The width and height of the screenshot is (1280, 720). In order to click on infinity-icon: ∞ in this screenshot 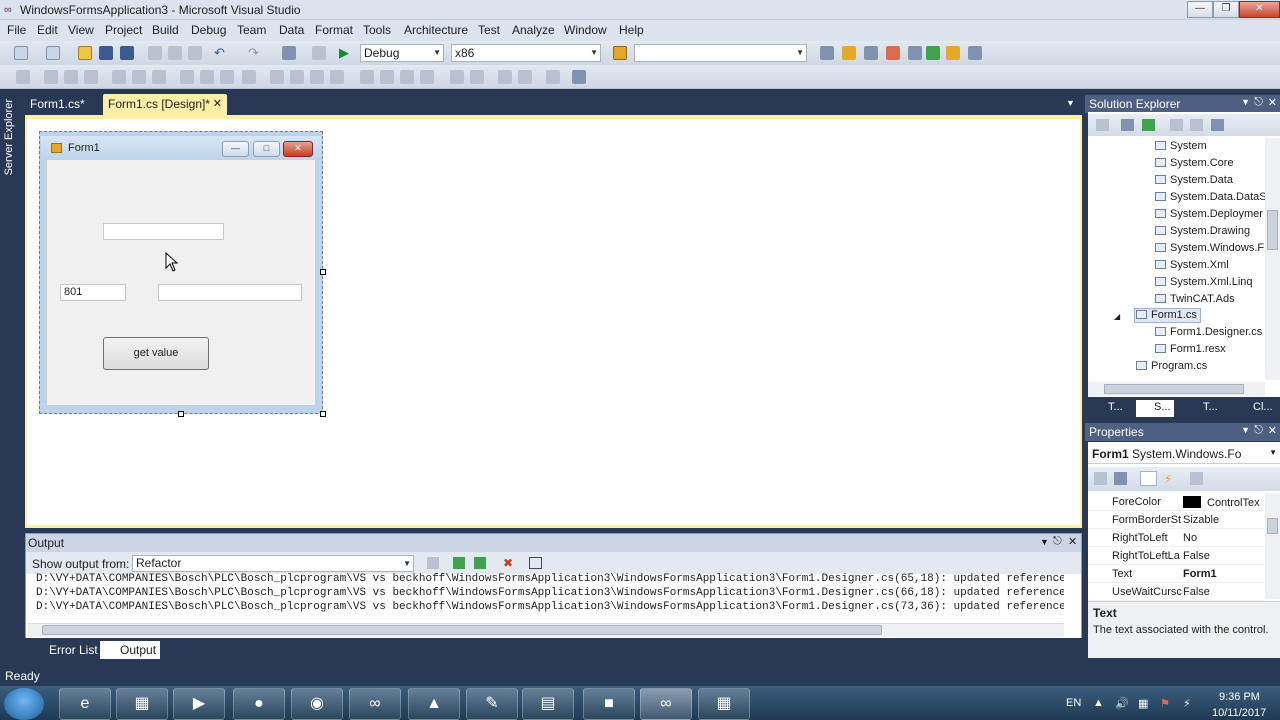, I will do `click(666, 704)`.